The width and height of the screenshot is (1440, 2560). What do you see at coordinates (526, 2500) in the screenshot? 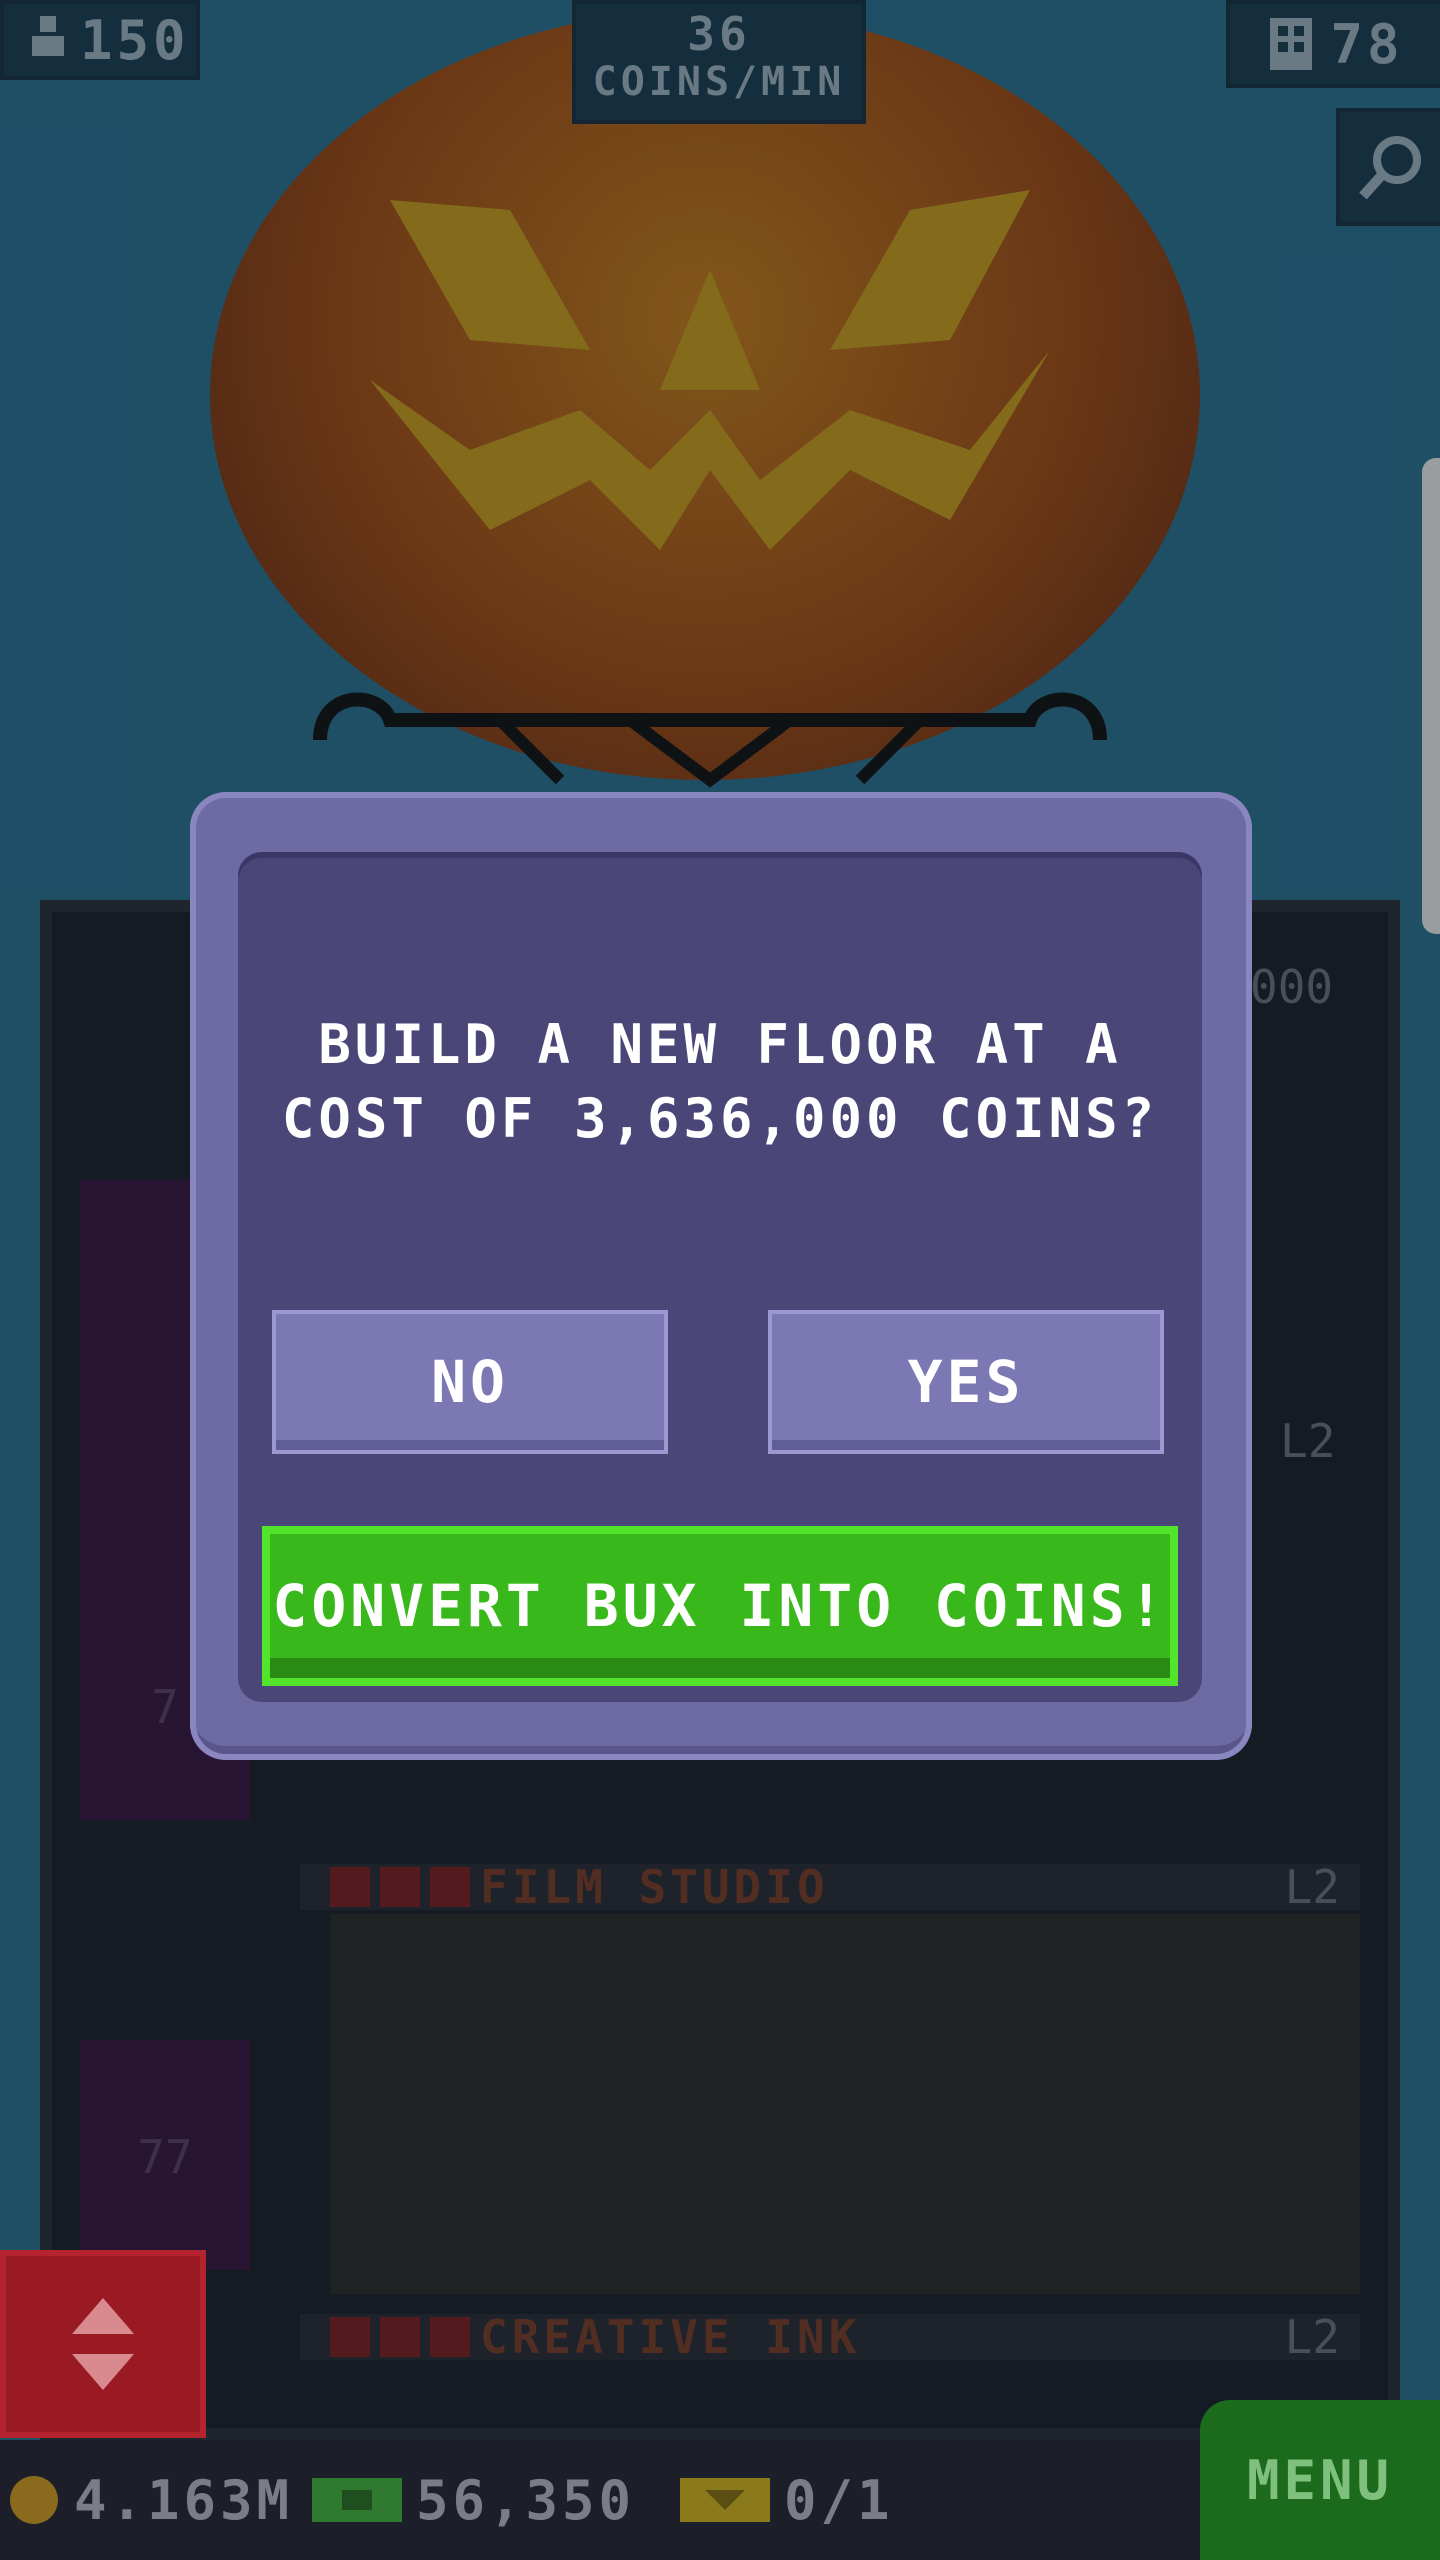
I see `bux-value: 56,350` at bounding box center [526, 2500].